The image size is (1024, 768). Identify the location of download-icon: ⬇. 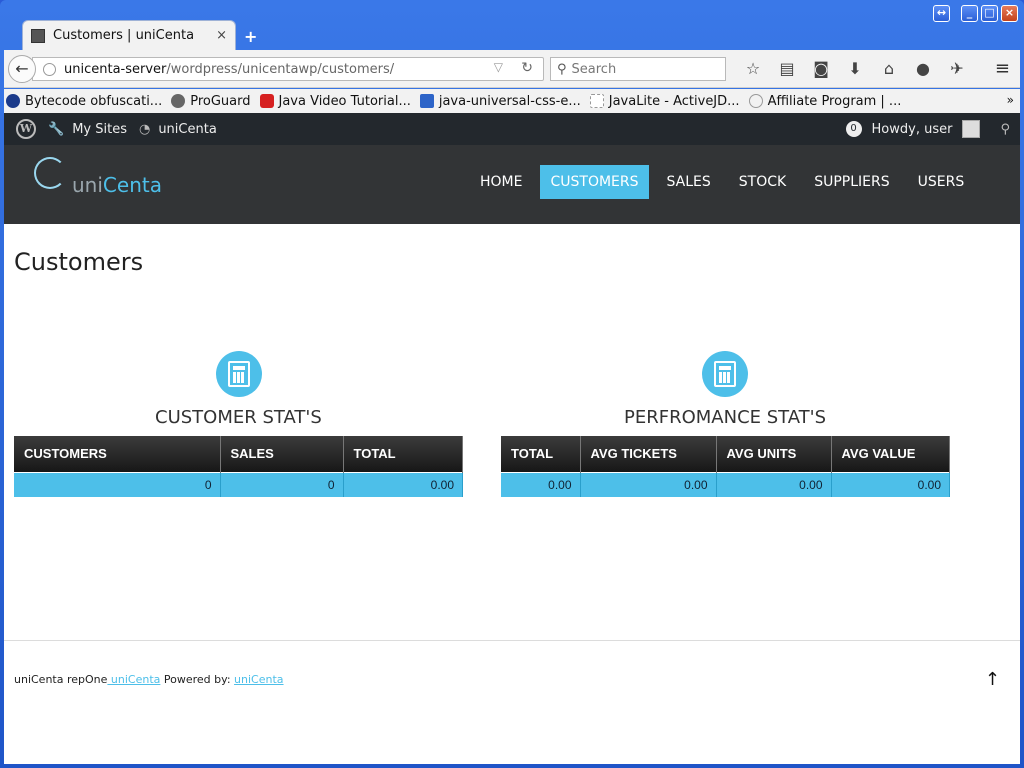
(855, 68).